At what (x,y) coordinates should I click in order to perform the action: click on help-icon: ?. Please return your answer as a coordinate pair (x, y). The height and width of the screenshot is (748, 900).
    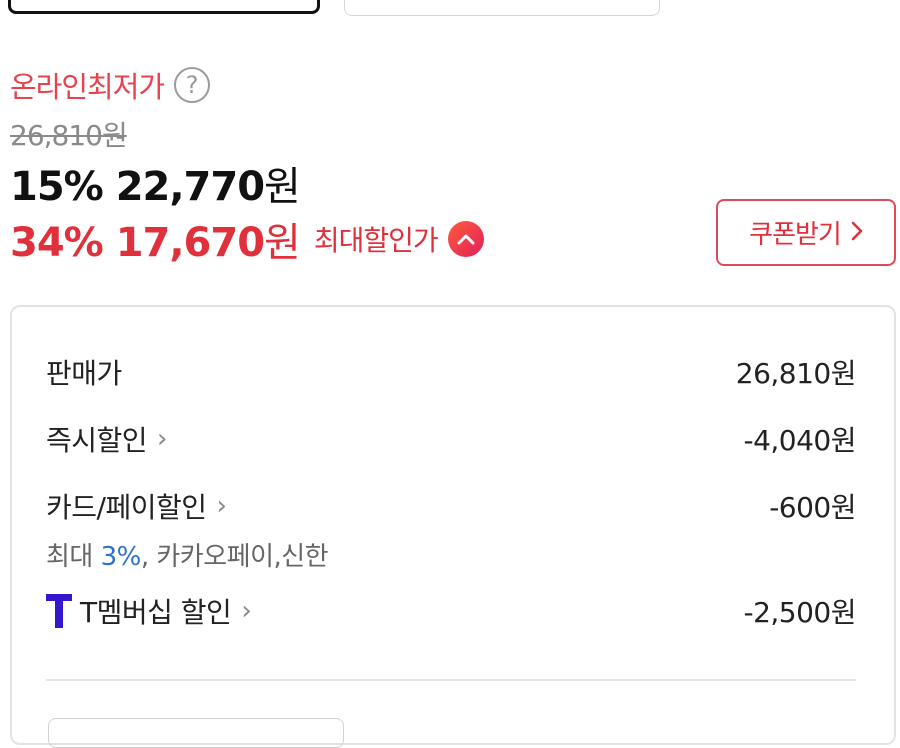
    Looking at the image, I should click on (192, 85).